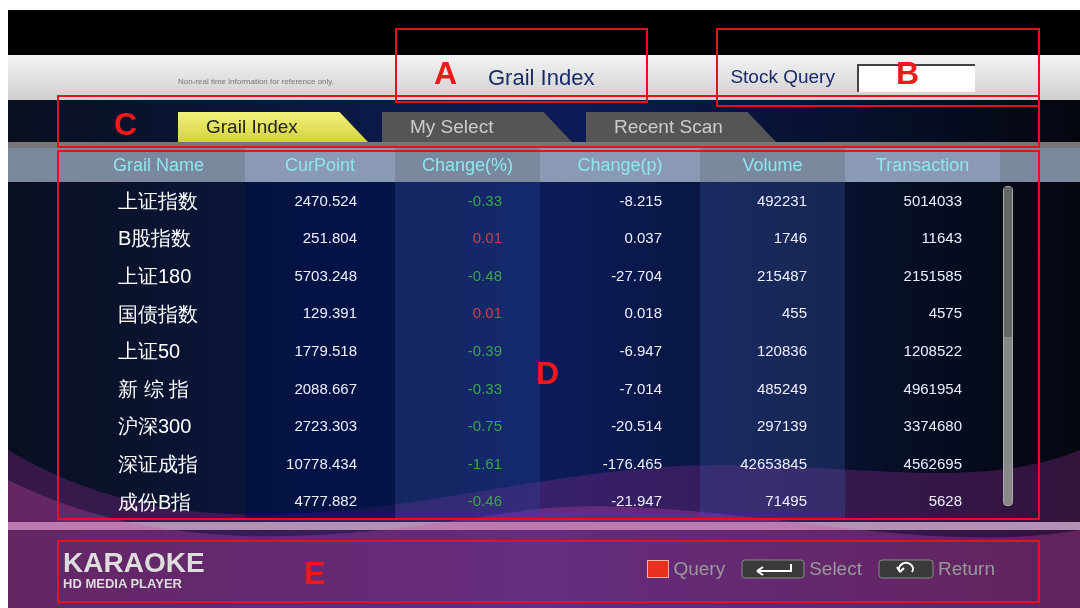  I want to click on hint-label: Return, so click(966, 568).